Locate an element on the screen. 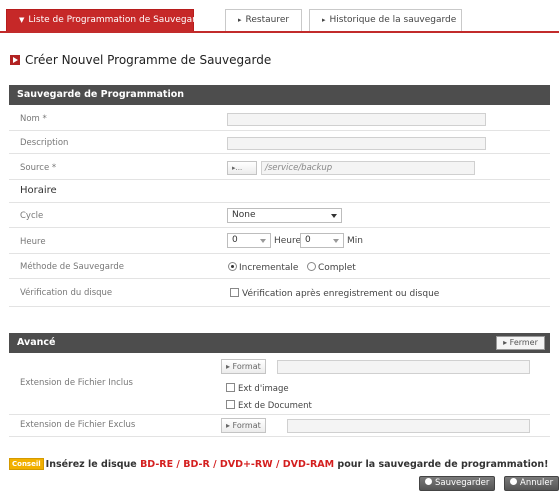 This screenshot has width=559, height=496. form-row-name: Nom * is located at coordinates (279, 118).